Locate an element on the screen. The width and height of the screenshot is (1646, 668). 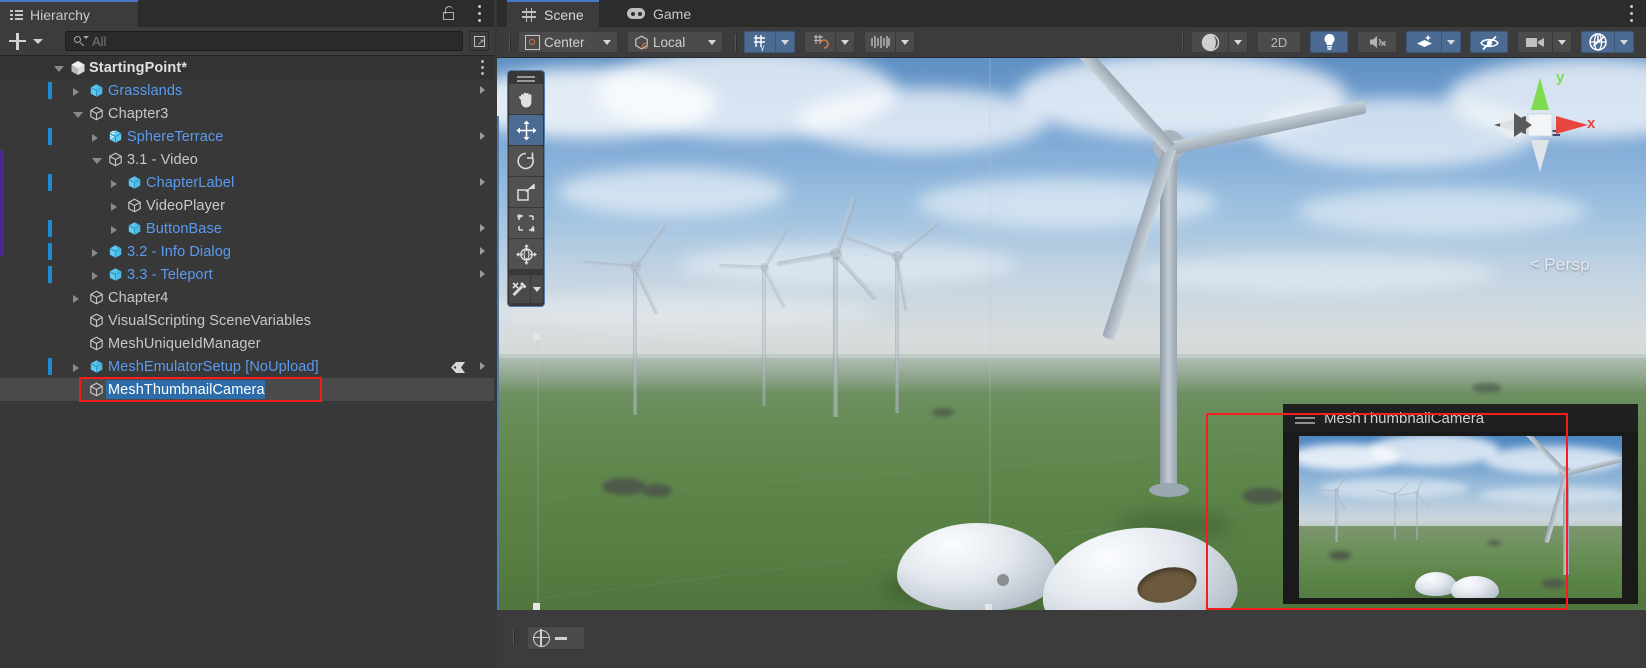
tab-hierarchy: Hierarchy is located at coordinates (69, 13).